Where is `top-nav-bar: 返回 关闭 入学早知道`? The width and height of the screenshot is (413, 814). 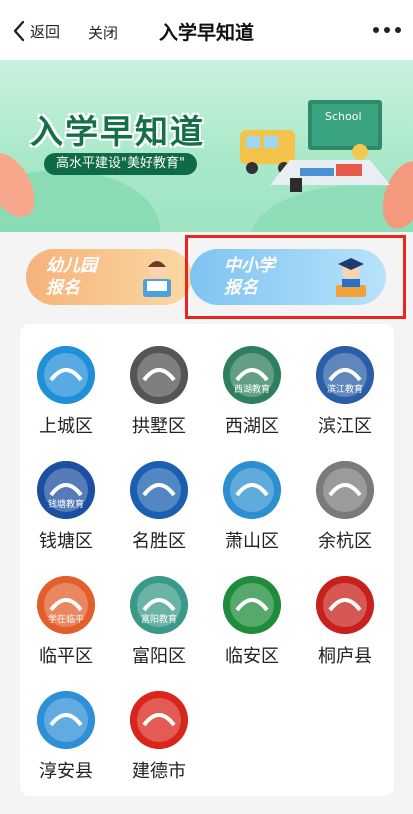 top-nav-bar: 返回 关闭 入学早知道 is located at coordinates (206, 30).